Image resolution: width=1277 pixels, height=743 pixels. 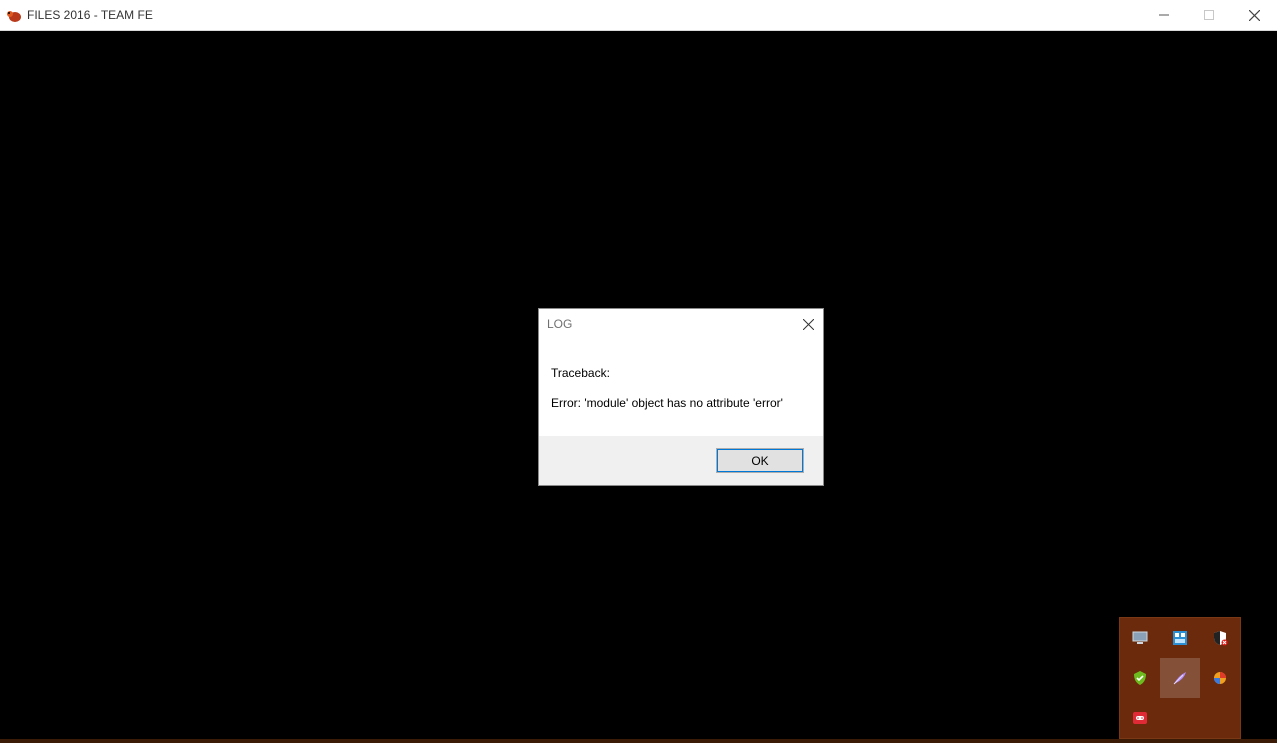 I want to click on shield-check-icon, so click(x=1140, y=678).